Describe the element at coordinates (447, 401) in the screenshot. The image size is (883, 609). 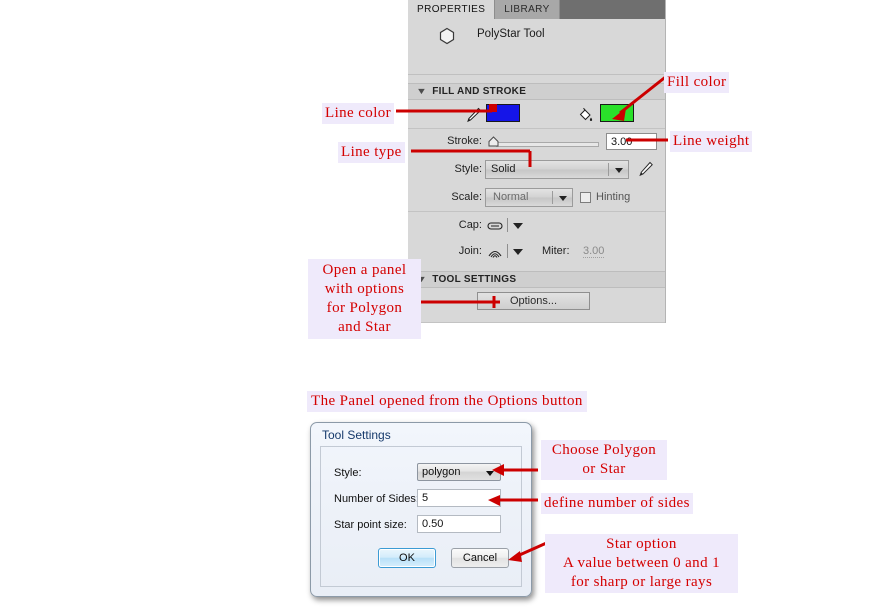
I see `annotation-panel-opened: The Panel opened from the Options button` at that location.